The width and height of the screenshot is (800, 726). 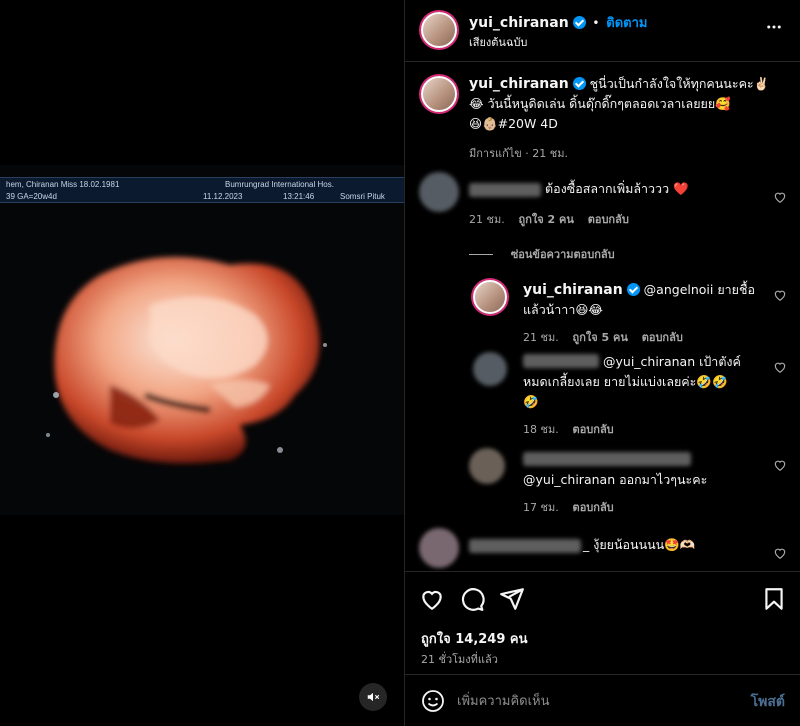 I want to click on ultrasound-patient: hem, Chiranan Miss 18.02.1981, so click(x=63, y=184).